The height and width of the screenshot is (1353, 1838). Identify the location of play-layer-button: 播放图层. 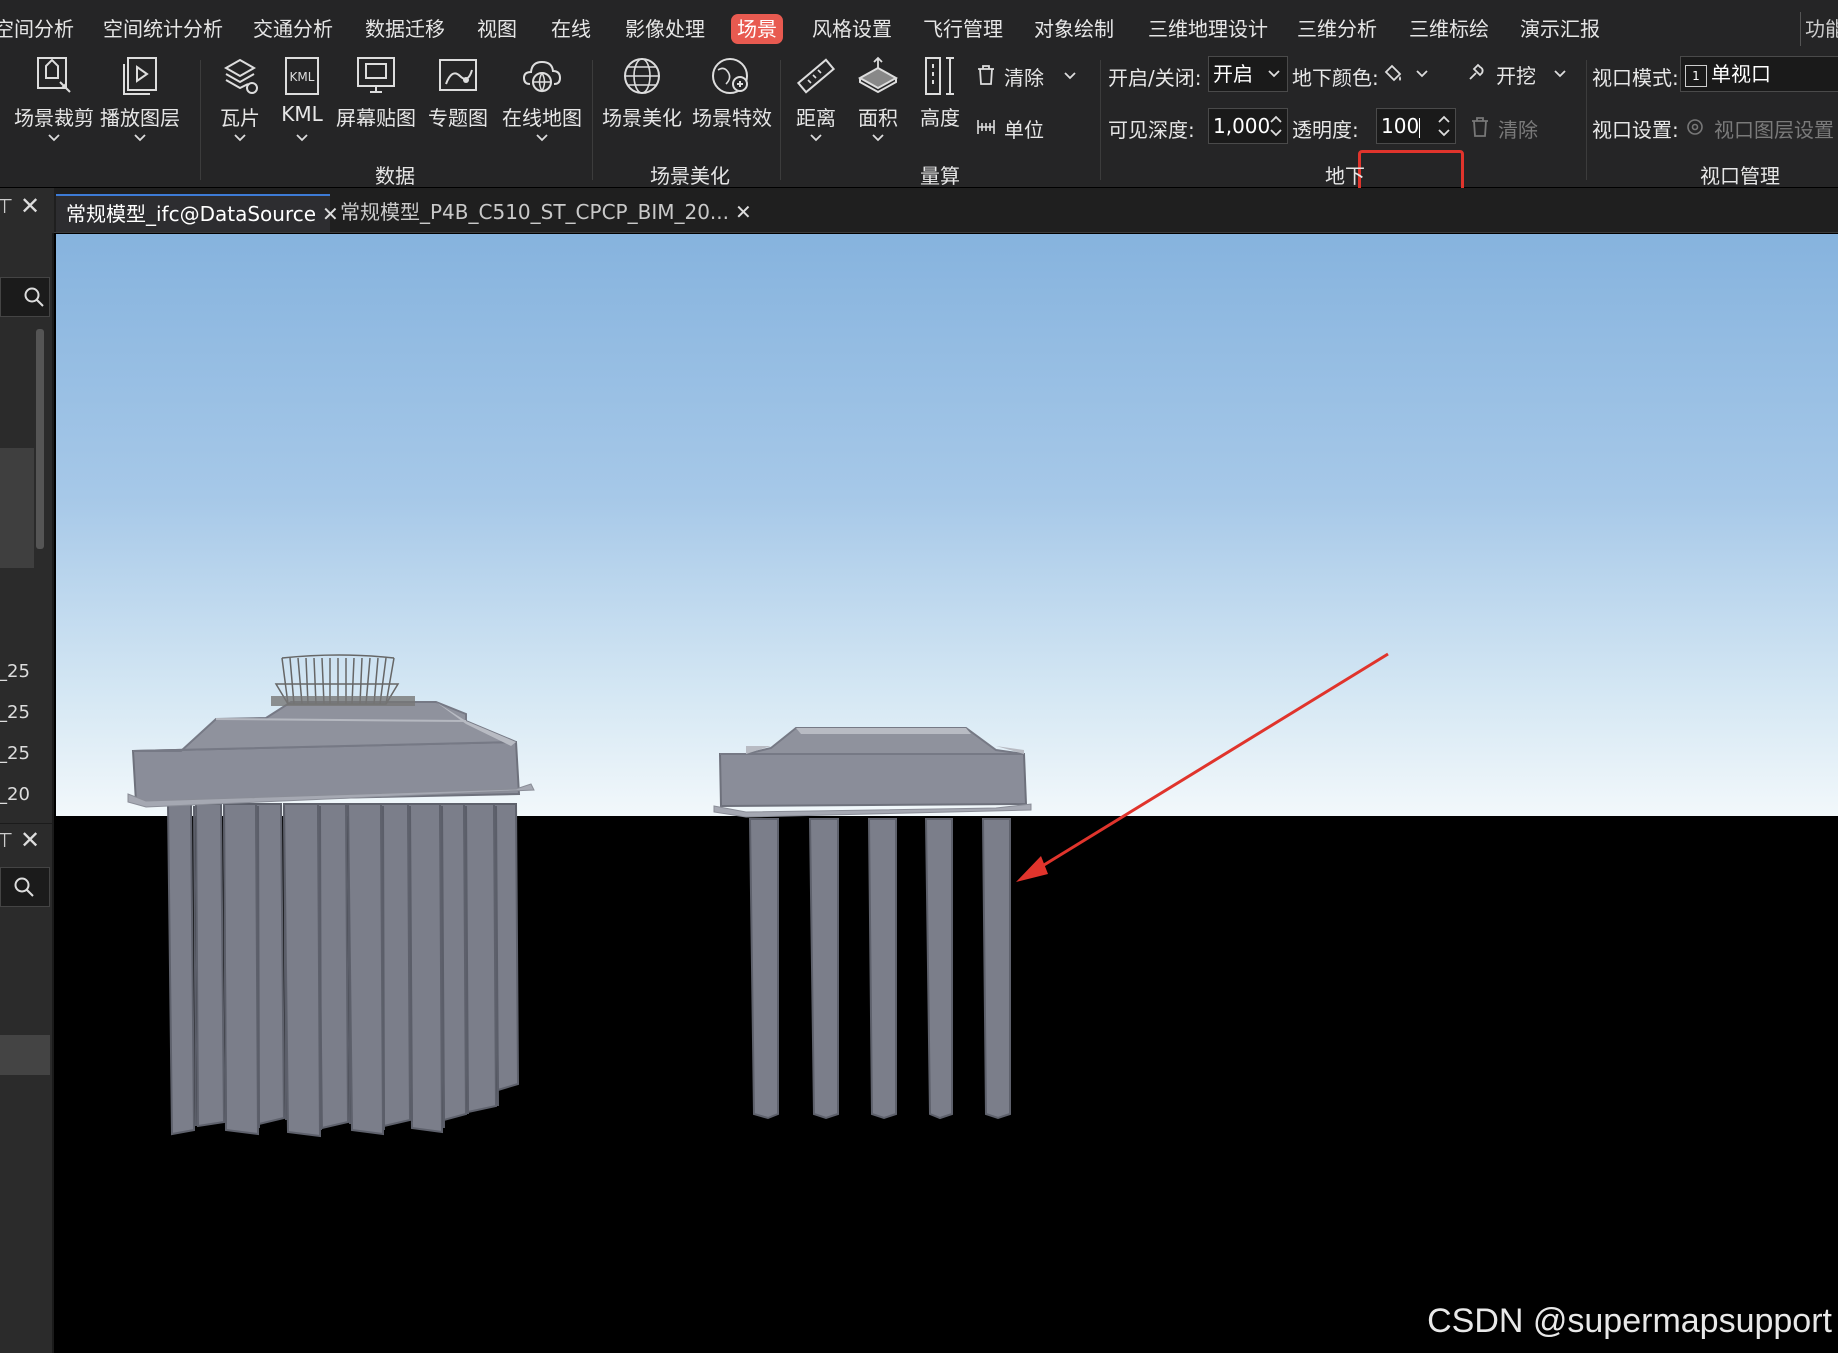
(140, 106).